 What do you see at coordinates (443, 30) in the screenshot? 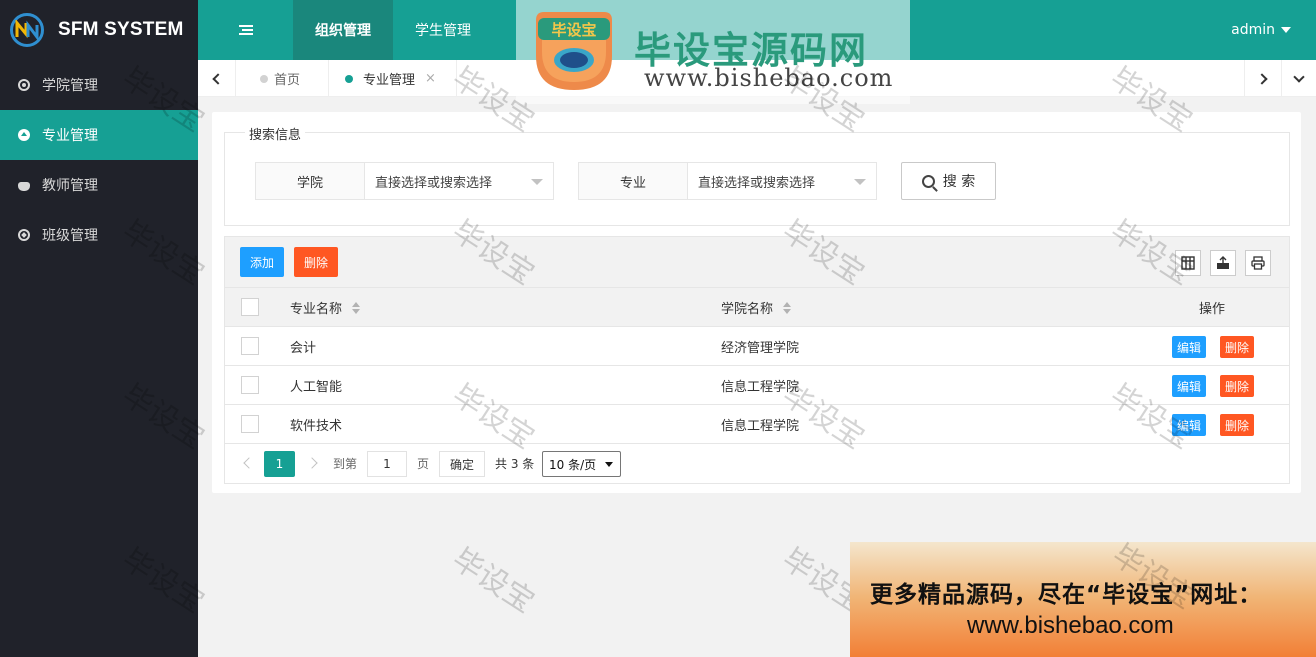
I see `tab-student: 学生管理` at bounding box center [443, 30].